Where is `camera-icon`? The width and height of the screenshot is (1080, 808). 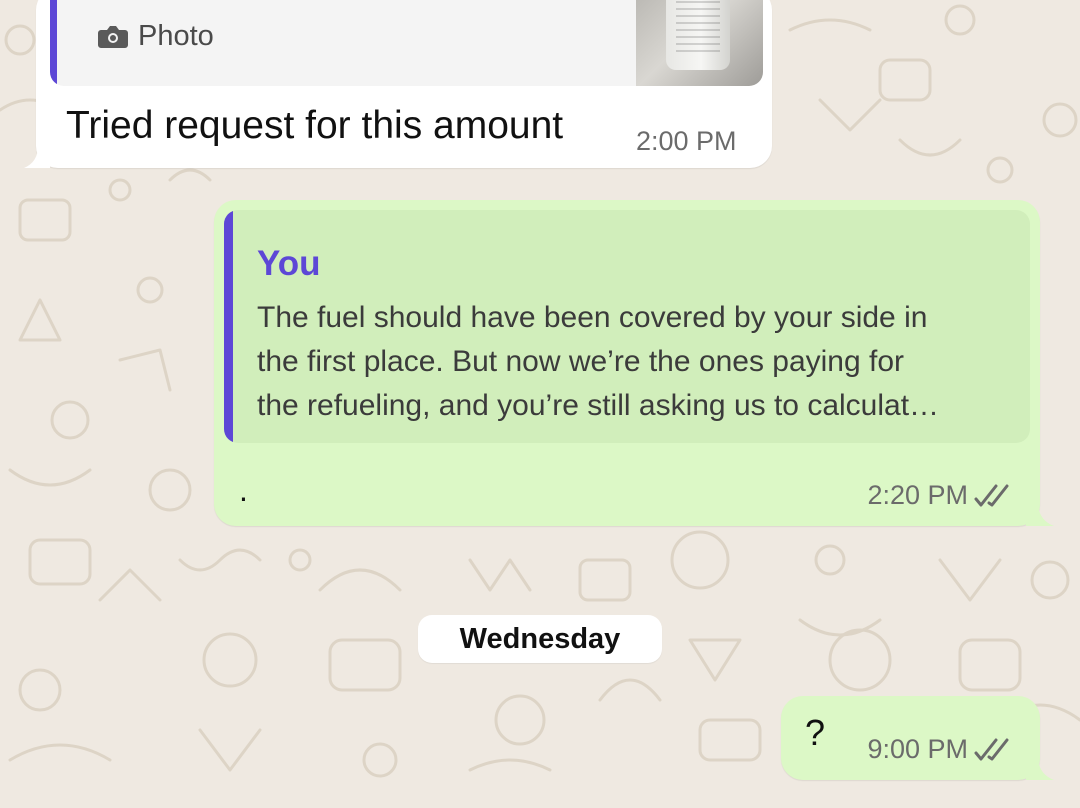 camera-icon is located at coordinates (113, 37).